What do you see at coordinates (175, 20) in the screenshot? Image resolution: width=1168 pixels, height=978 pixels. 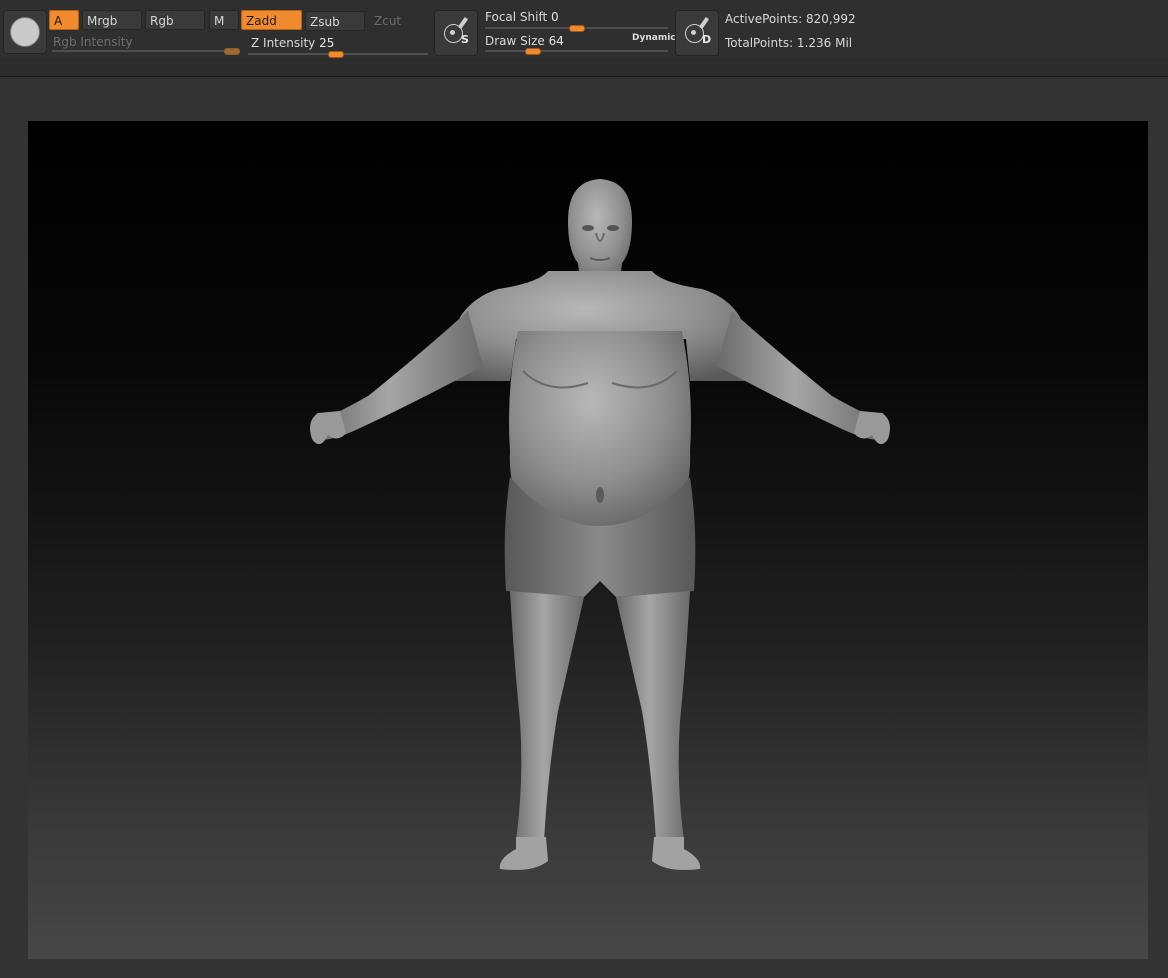 I see `rgb-button: Rgb` at bounding box center [175, 20].